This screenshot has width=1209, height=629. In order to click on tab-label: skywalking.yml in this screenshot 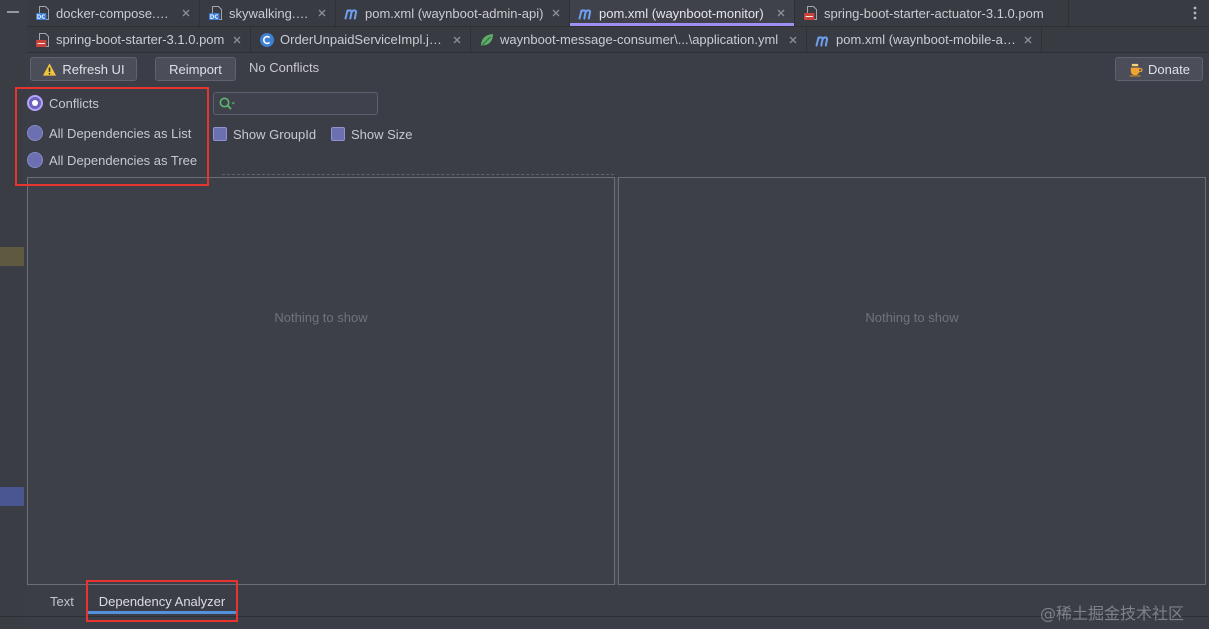, I will do `click(270, 13)`.